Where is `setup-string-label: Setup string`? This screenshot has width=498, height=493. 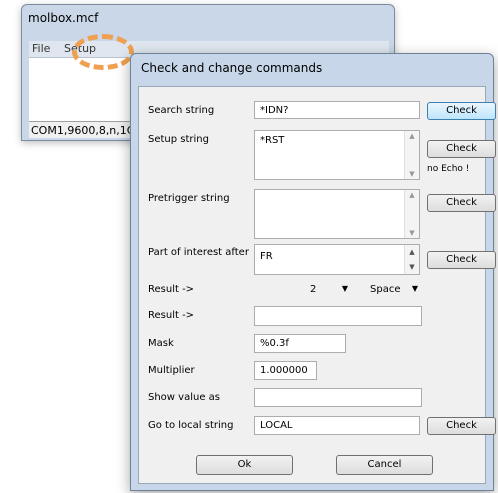
setup-string-label: Setup string is located at coordinates (178, 139).